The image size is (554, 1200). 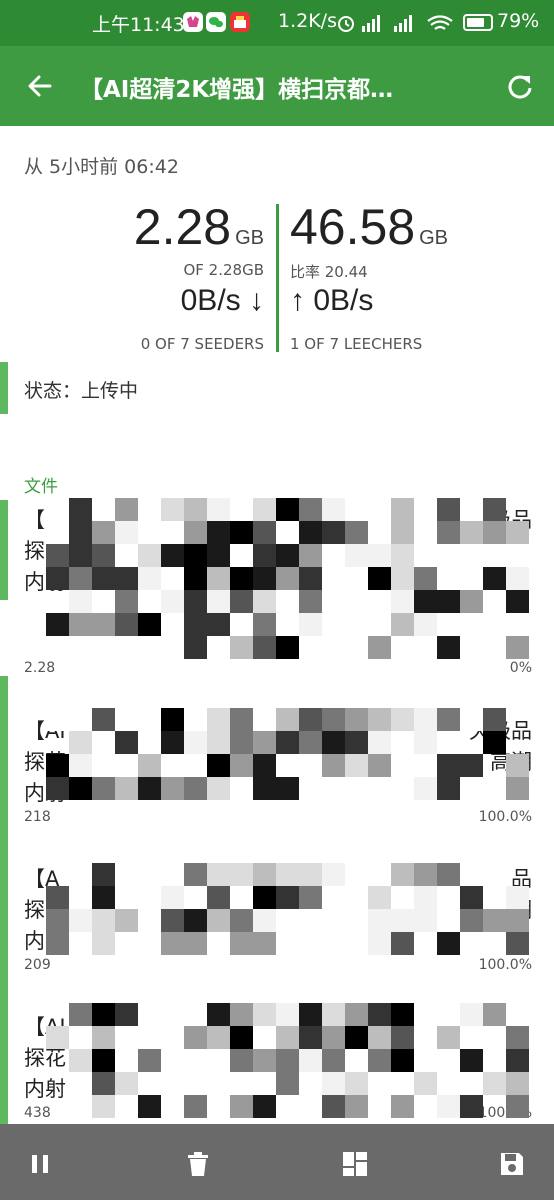 What do you see at coordinates (223, 270) in the screenshot?
I see `total-size: OF 2.28GB` at bounding box center [223, 270].